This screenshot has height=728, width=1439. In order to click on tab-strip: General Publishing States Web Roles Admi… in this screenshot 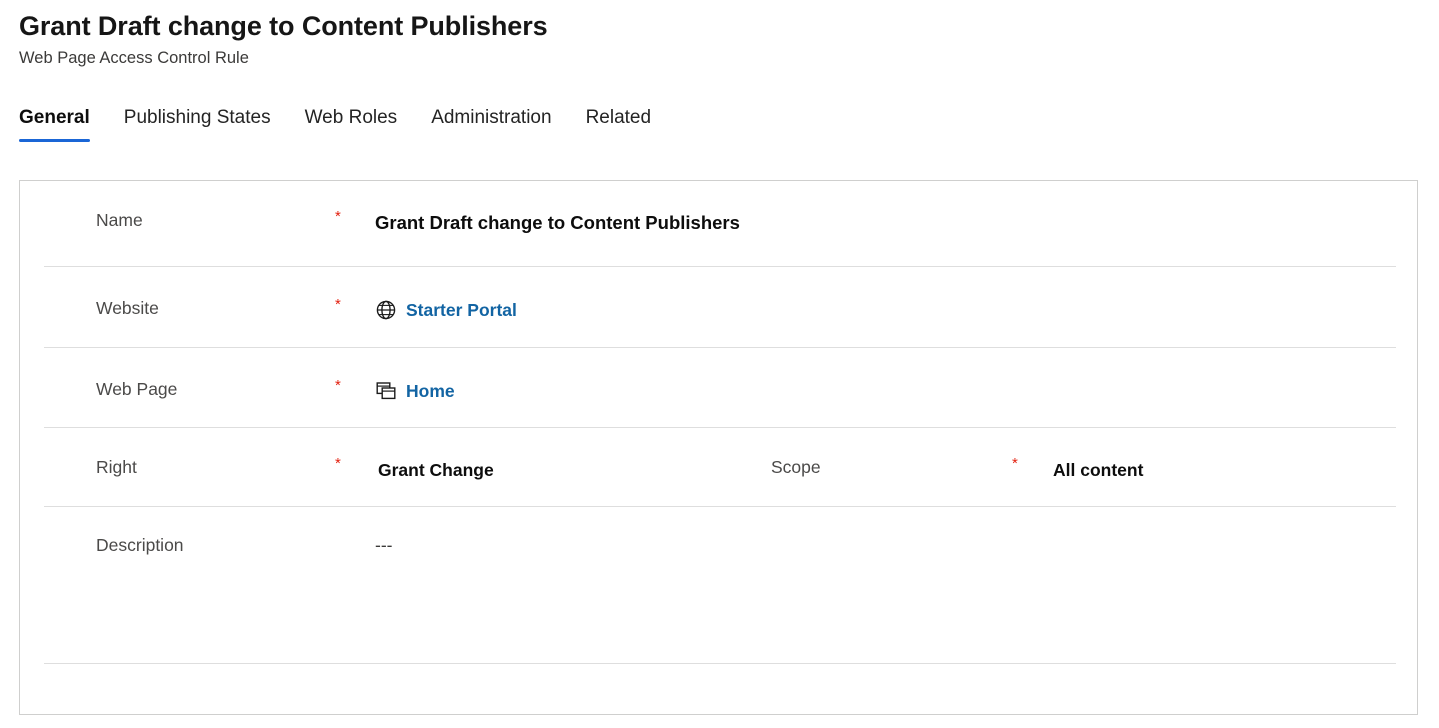, I will do `click(719, 120)`.